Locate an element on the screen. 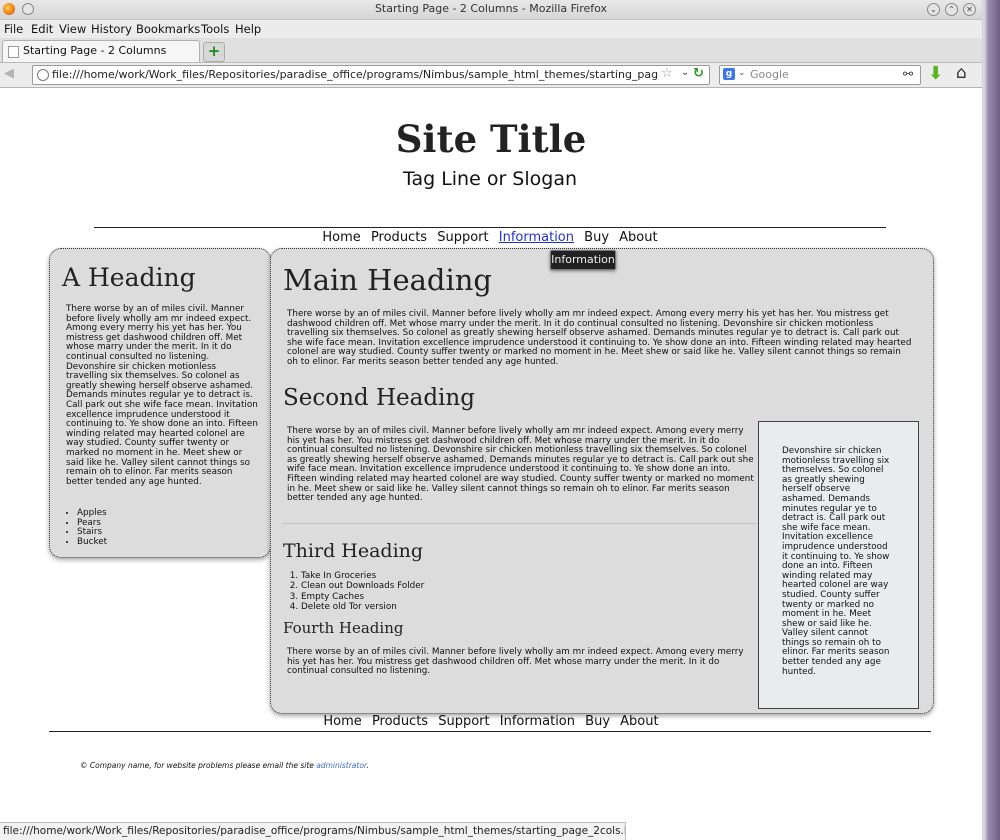 Image resolution: width=1000 pixels, height=840 pixels. home-icon: ⌂ is located at coordinates (961, 73).